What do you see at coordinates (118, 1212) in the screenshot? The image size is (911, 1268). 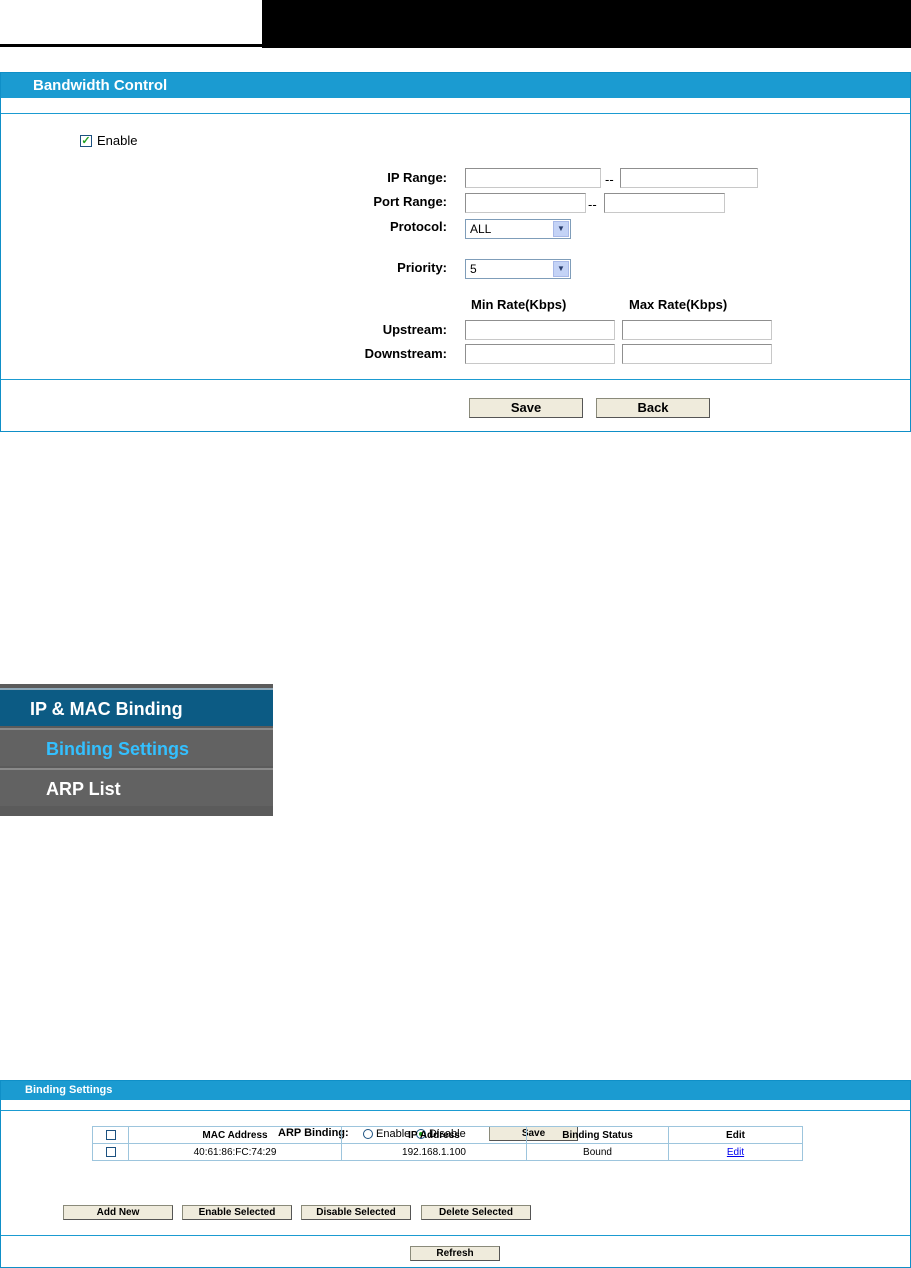 I see `add-new-button: Add New` at bounding box center [118, 1212].